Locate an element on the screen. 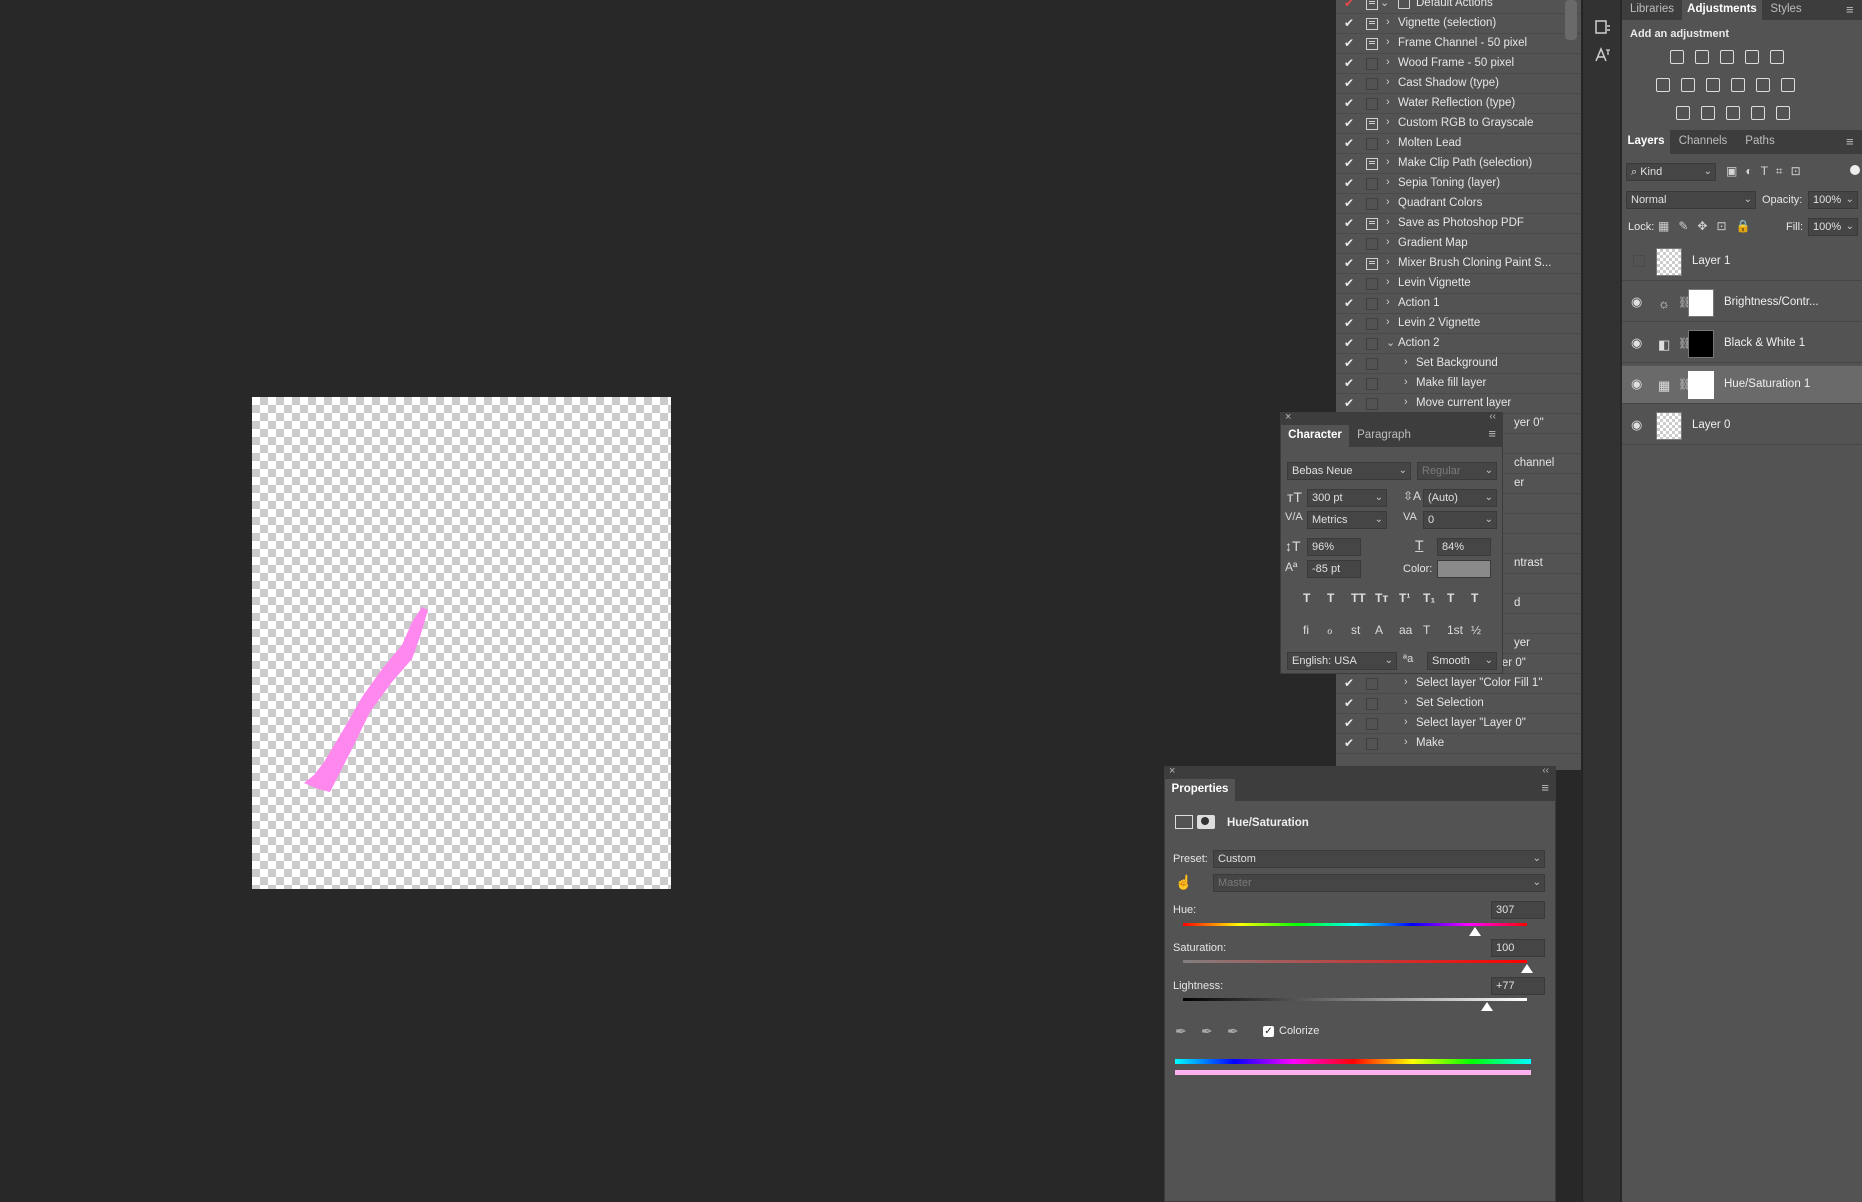 The height and width of the screenshot is (1202, 1862). visibility-eye-icon is located at coordinates (1639, 261).